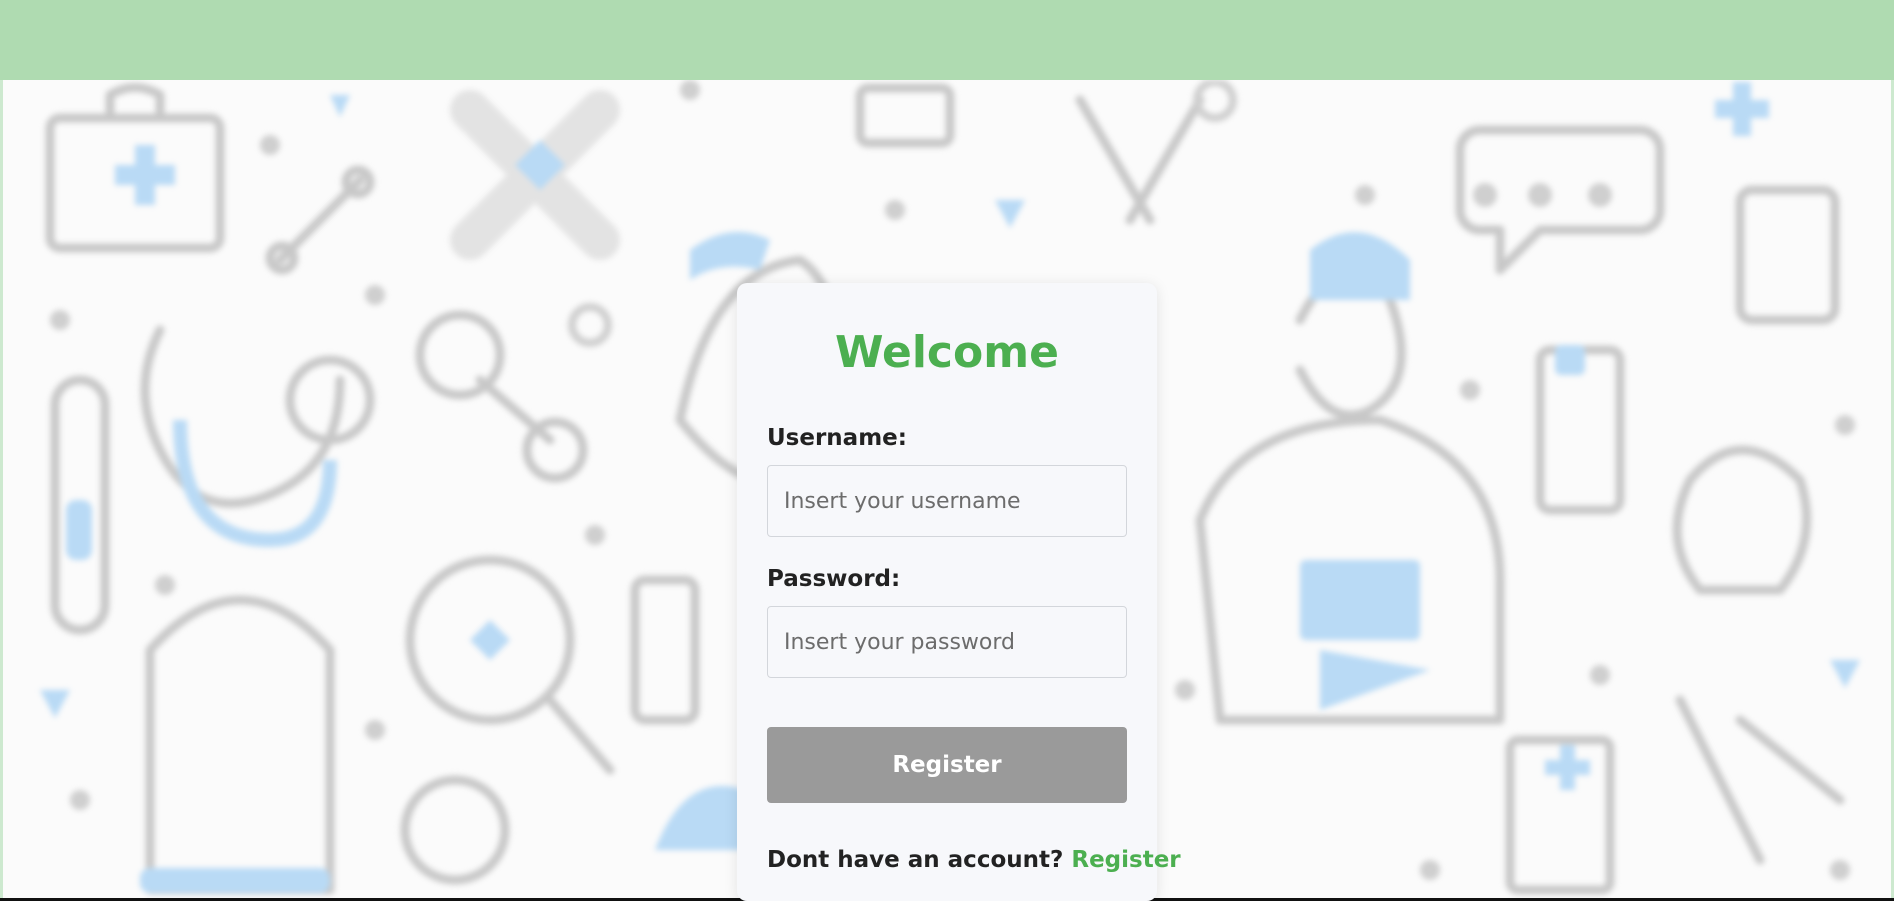  Describe the element at coordinates (1760, 780) in the screenshot. I see `clippers-icon` at that location.